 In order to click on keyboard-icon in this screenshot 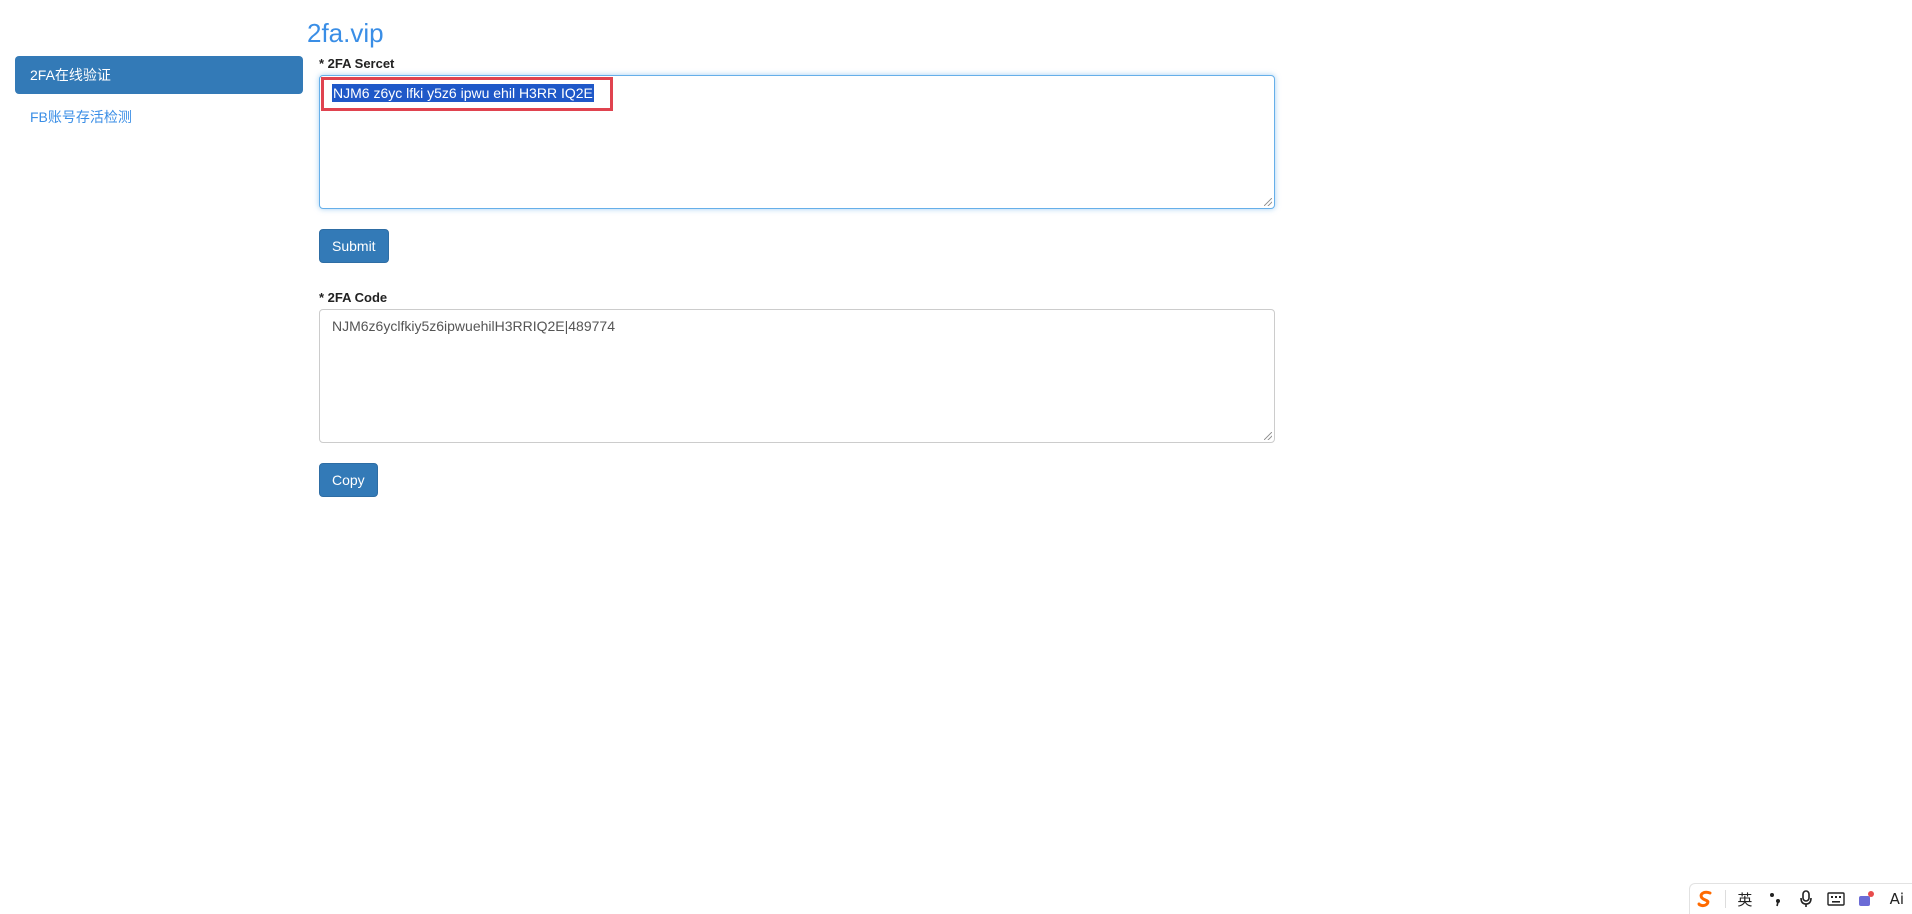, I will do `click(1836, 899)`.